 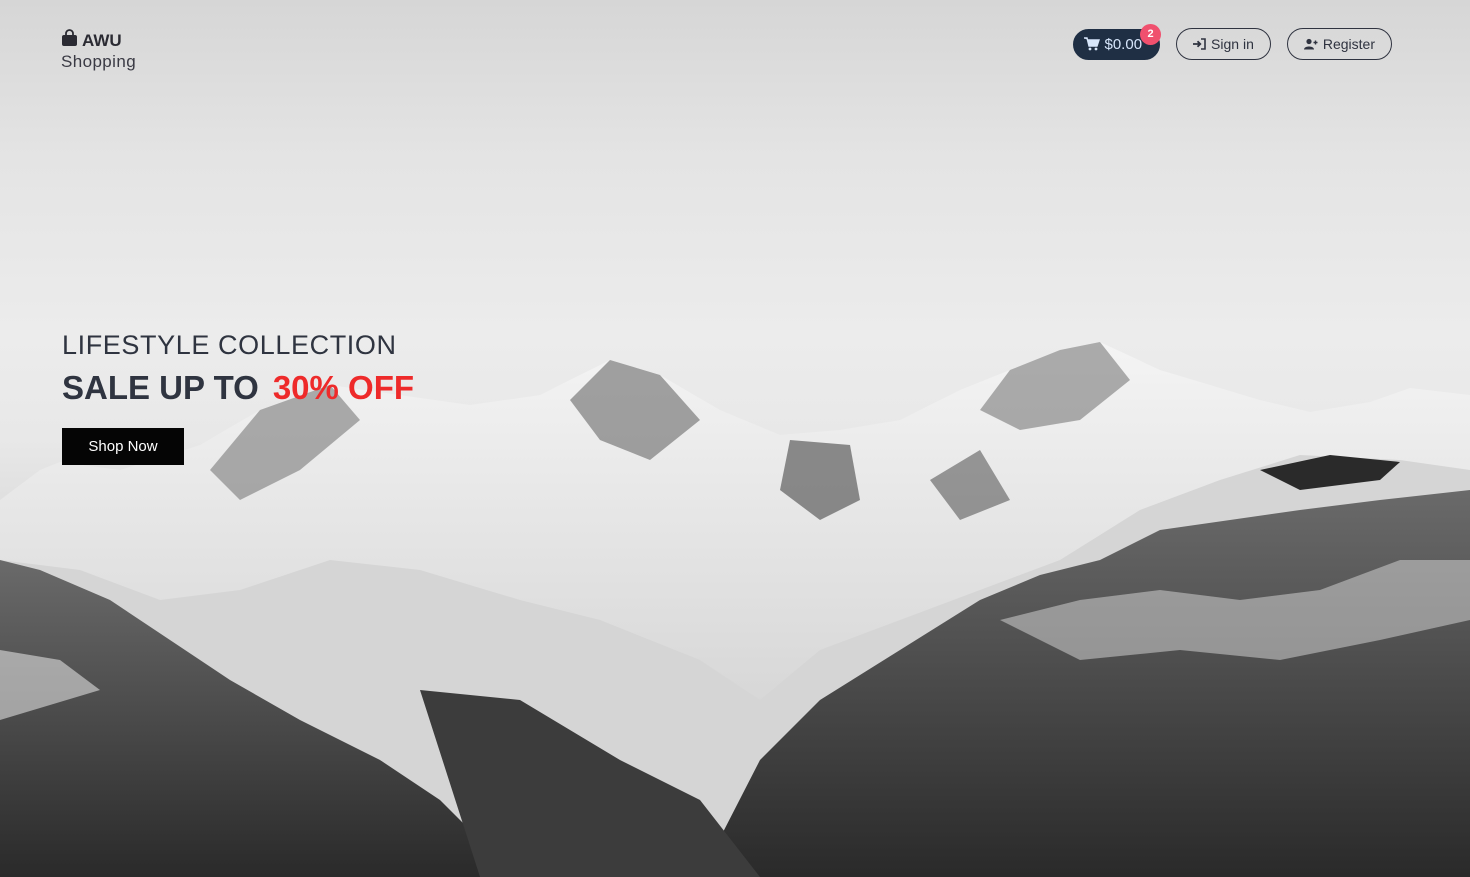 What do you see at coordinates (343, 387) in the screenshot?
I see `headline-discount: 30% OFF` at bounding box center [343, 387].